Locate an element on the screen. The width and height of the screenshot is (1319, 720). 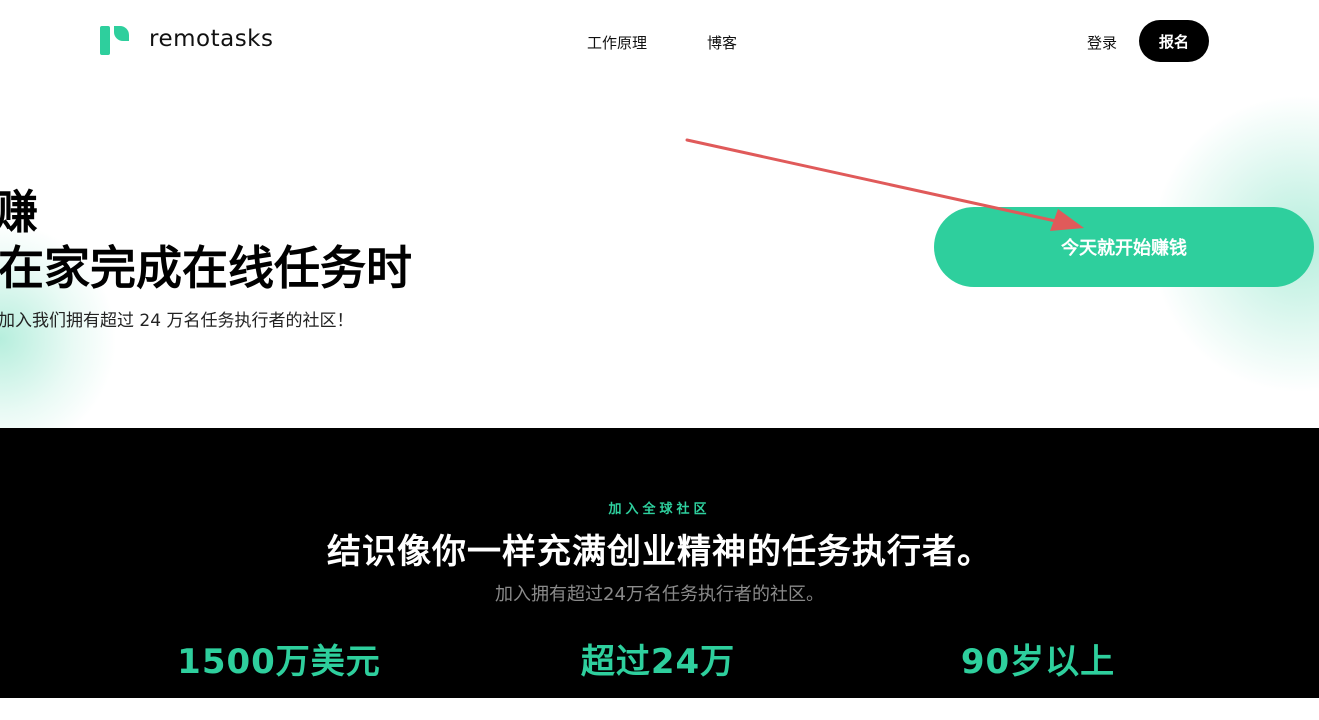
community-subtitle: 加入拥有超过24万名任务执行者的社区。 is located at coordinates (659, 594).